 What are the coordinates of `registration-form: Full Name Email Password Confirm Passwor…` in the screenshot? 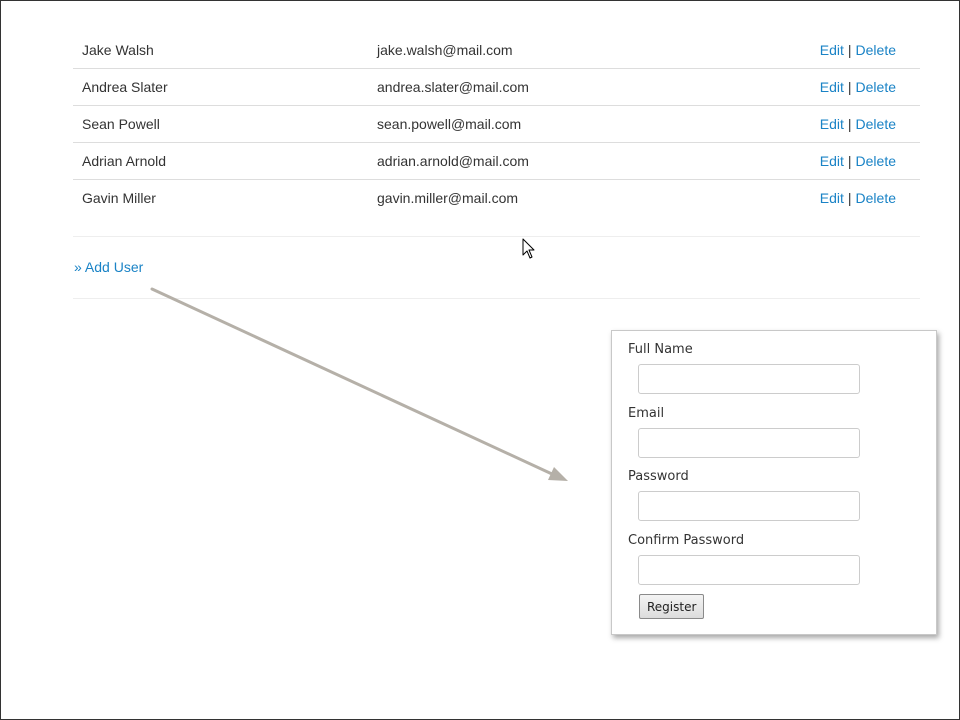 It's located at (774, 482).